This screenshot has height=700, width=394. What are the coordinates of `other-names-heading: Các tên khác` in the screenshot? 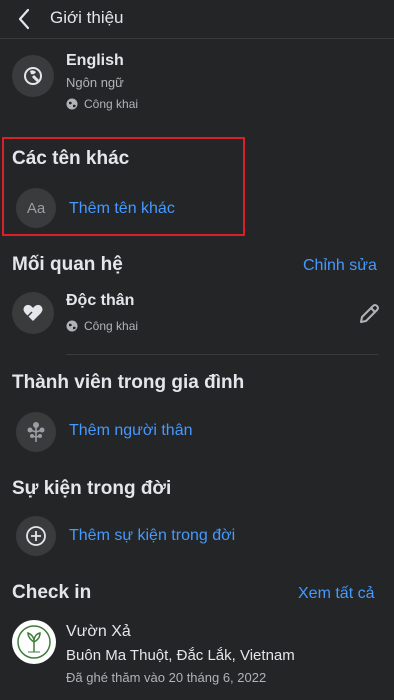 It's located at (71, 158).